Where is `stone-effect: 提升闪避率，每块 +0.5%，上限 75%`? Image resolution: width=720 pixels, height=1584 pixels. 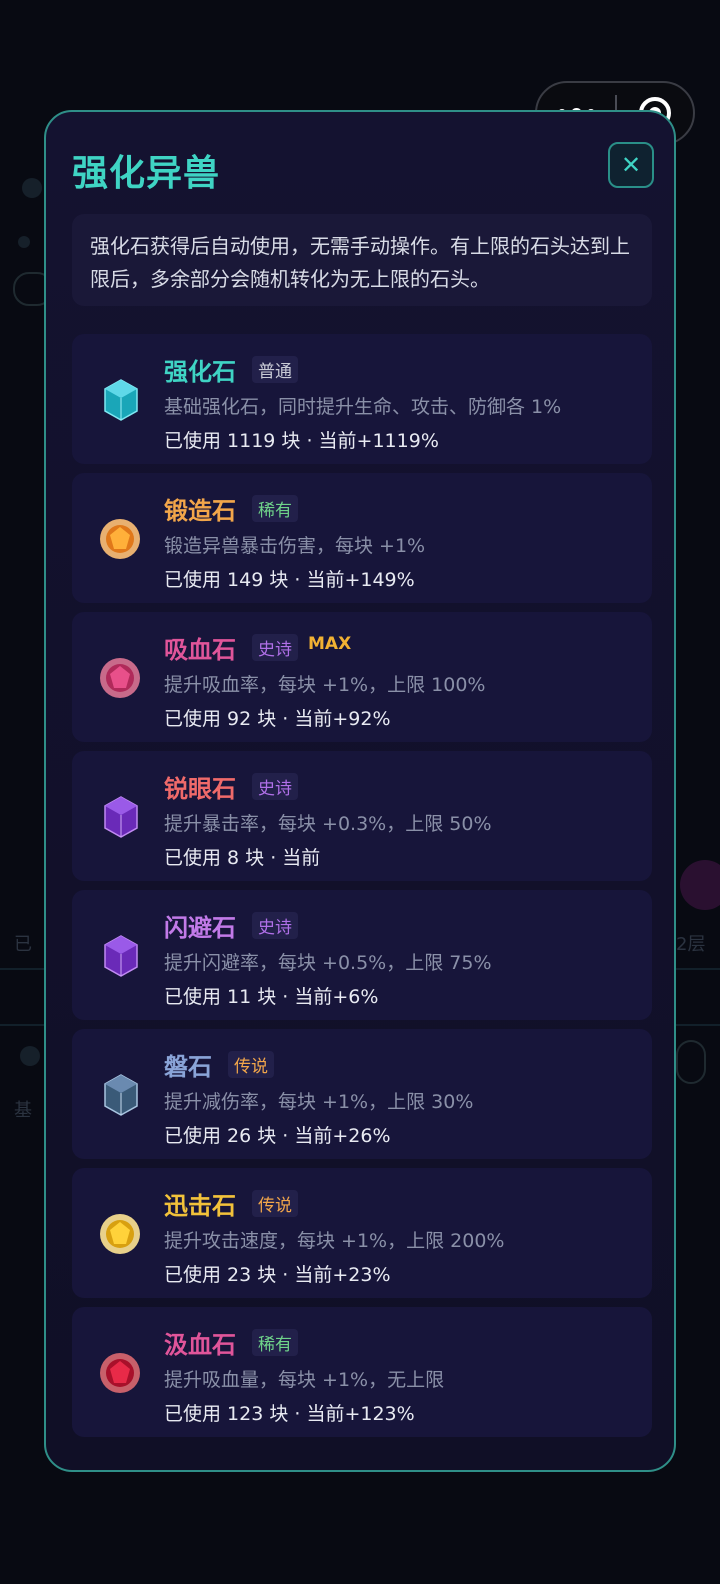
stone-effect: 提升闪避率，每块 +0.5%，上限 75% is located at coordinates (328, 963).